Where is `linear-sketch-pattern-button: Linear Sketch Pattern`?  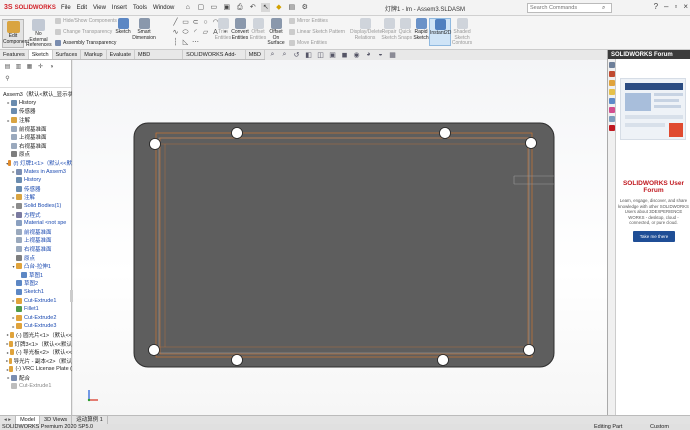
linear-sketch-pattern-button: Linear Sketch Pattern is located at coordinates (317, 32).